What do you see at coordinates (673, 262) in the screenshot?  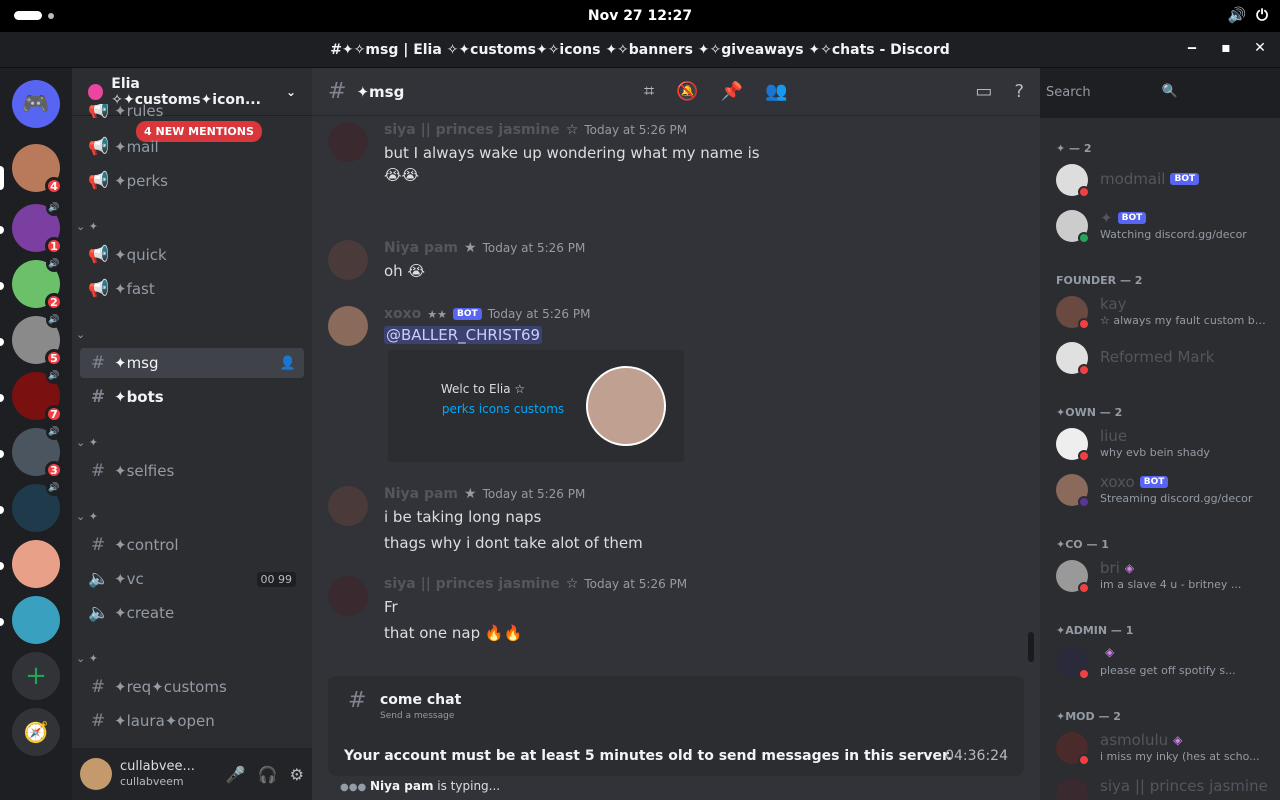 I see `message: Niya pam ★ Today at 5:26 PM oh 😭` at bounding box center [673, 262].